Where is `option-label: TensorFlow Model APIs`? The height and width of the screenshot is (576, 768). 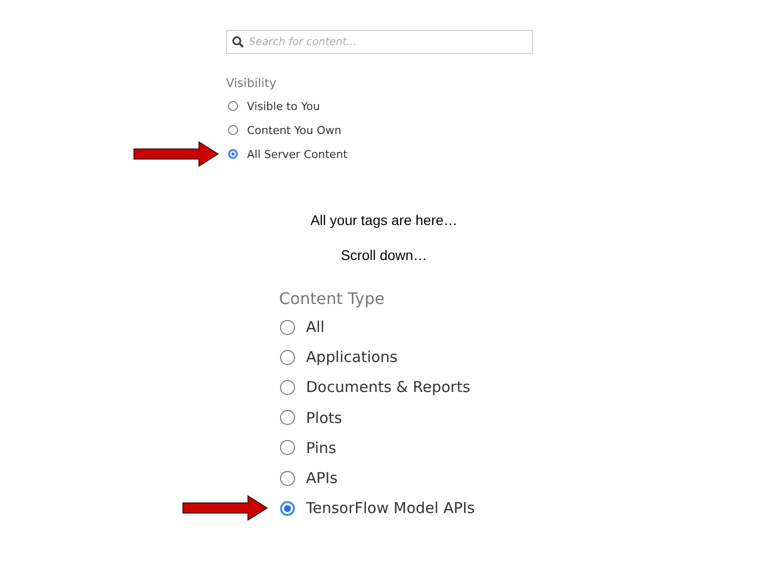 option-label: TensorFlow Model APIs is located at coordinates (390, 508).